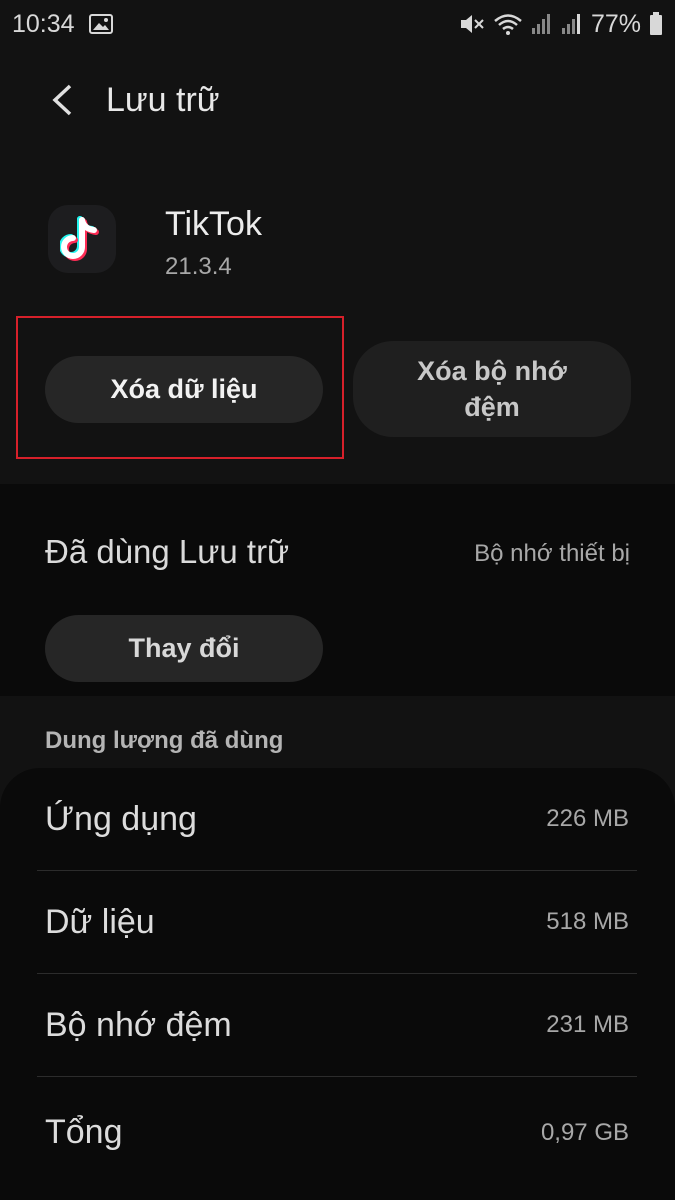  Describe the element at coordinates (184, 648) in the screenshot. I see `change-storage-button: Thay đổi` at that location.